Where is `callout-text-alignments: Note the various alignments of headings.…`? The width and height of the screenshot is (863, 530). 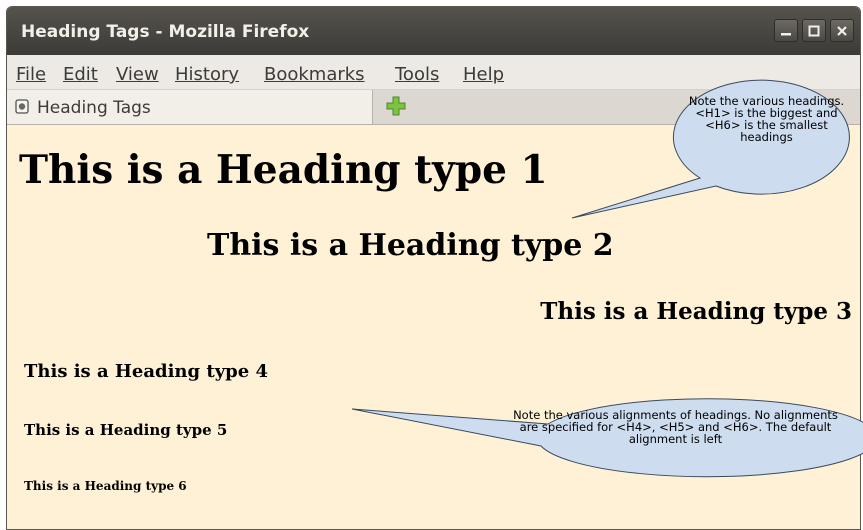
callout-text-alignments: Note the various alignments of headings.… is located at coordinates (675, 427).